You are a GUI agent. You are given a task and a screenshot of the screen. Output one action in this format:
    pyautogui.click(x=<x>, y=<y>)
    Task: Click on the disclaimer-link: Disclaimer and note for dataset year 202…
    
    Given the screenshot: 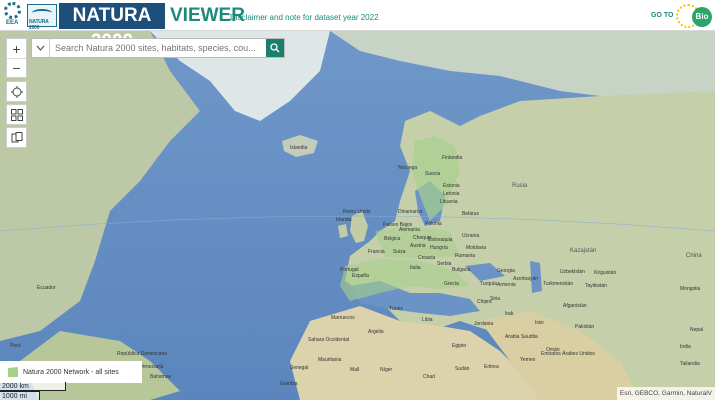 What is the action you would take?
    pyautogui.click(x=304, y=17)
    